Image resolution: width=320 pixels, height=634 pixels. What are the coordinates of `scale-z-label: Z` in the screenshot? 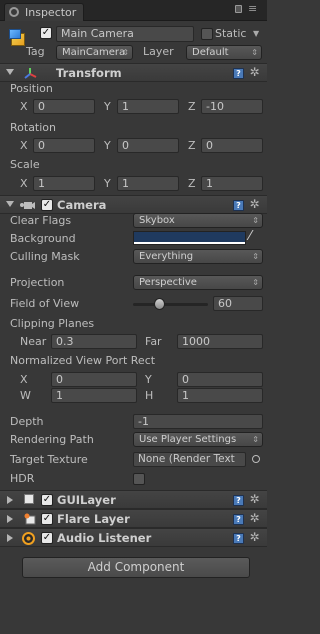 It's located at (192, 183).